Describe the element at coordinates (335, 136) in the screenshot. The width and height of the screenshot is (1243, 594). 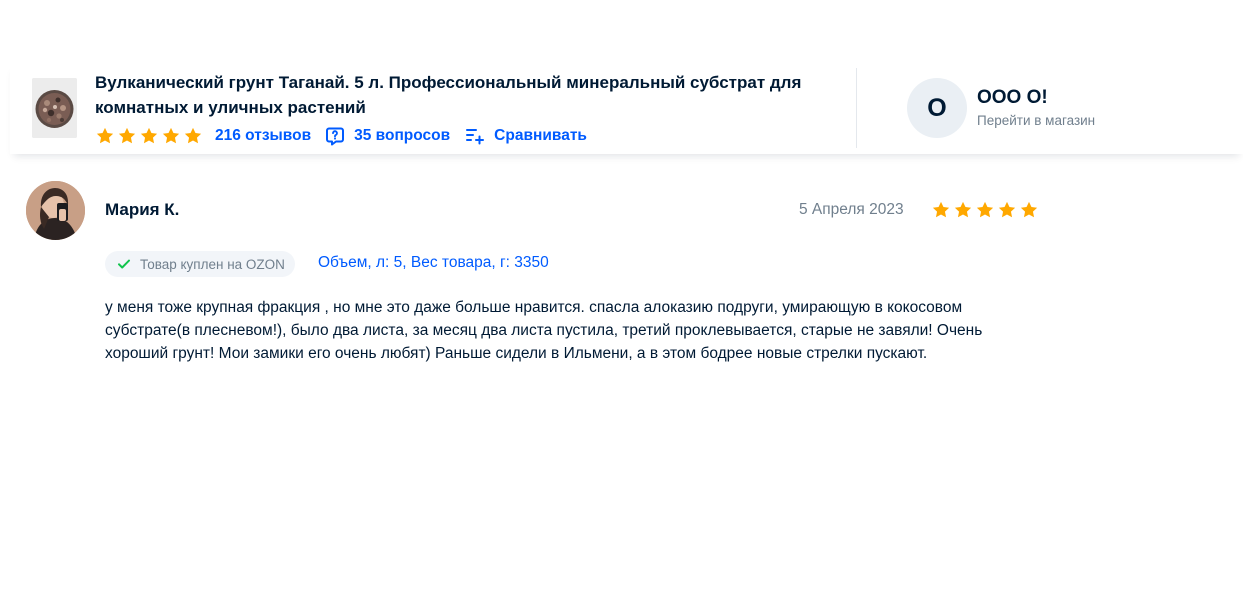
I see `question-bubble-icon` at that location.